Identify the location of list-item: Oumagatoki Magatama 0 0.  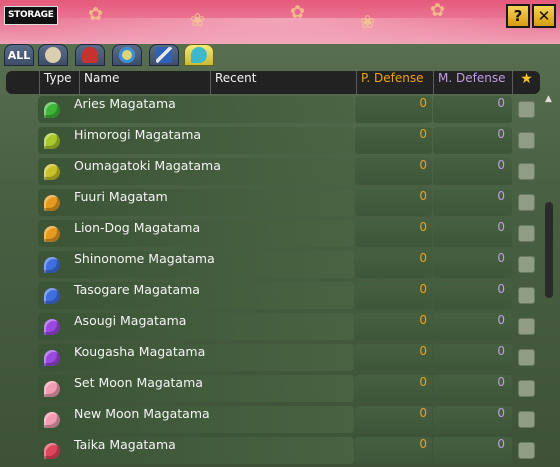
(273, 171).